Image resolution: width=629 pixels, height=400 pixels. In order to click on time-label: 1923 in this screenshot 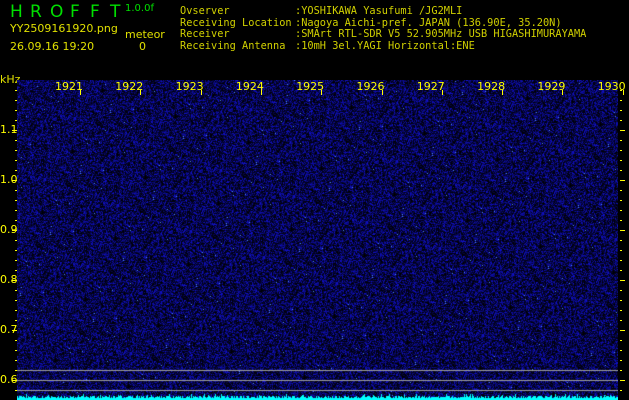, I will do `click(189, 86)`.